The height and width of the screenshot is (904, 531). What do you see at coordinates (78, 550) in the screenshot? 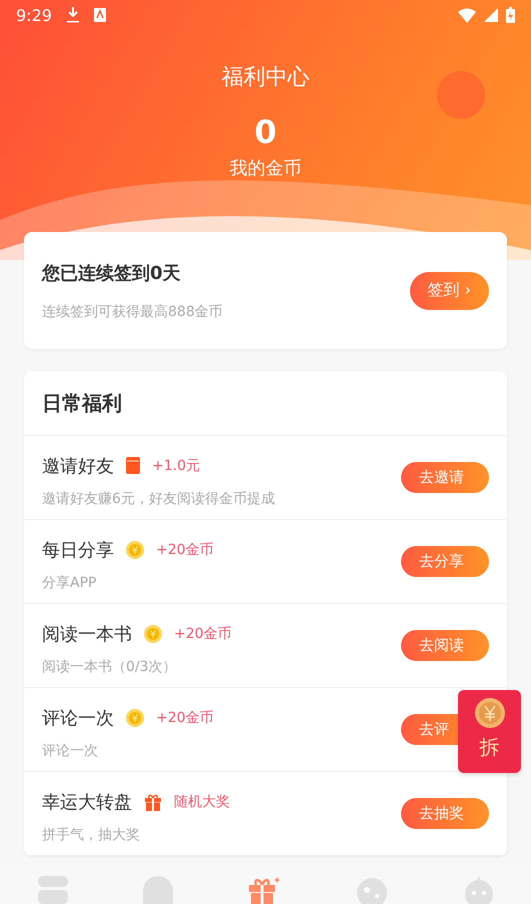
I see `task-name: 每日分享` at bounding box center [78, 550].